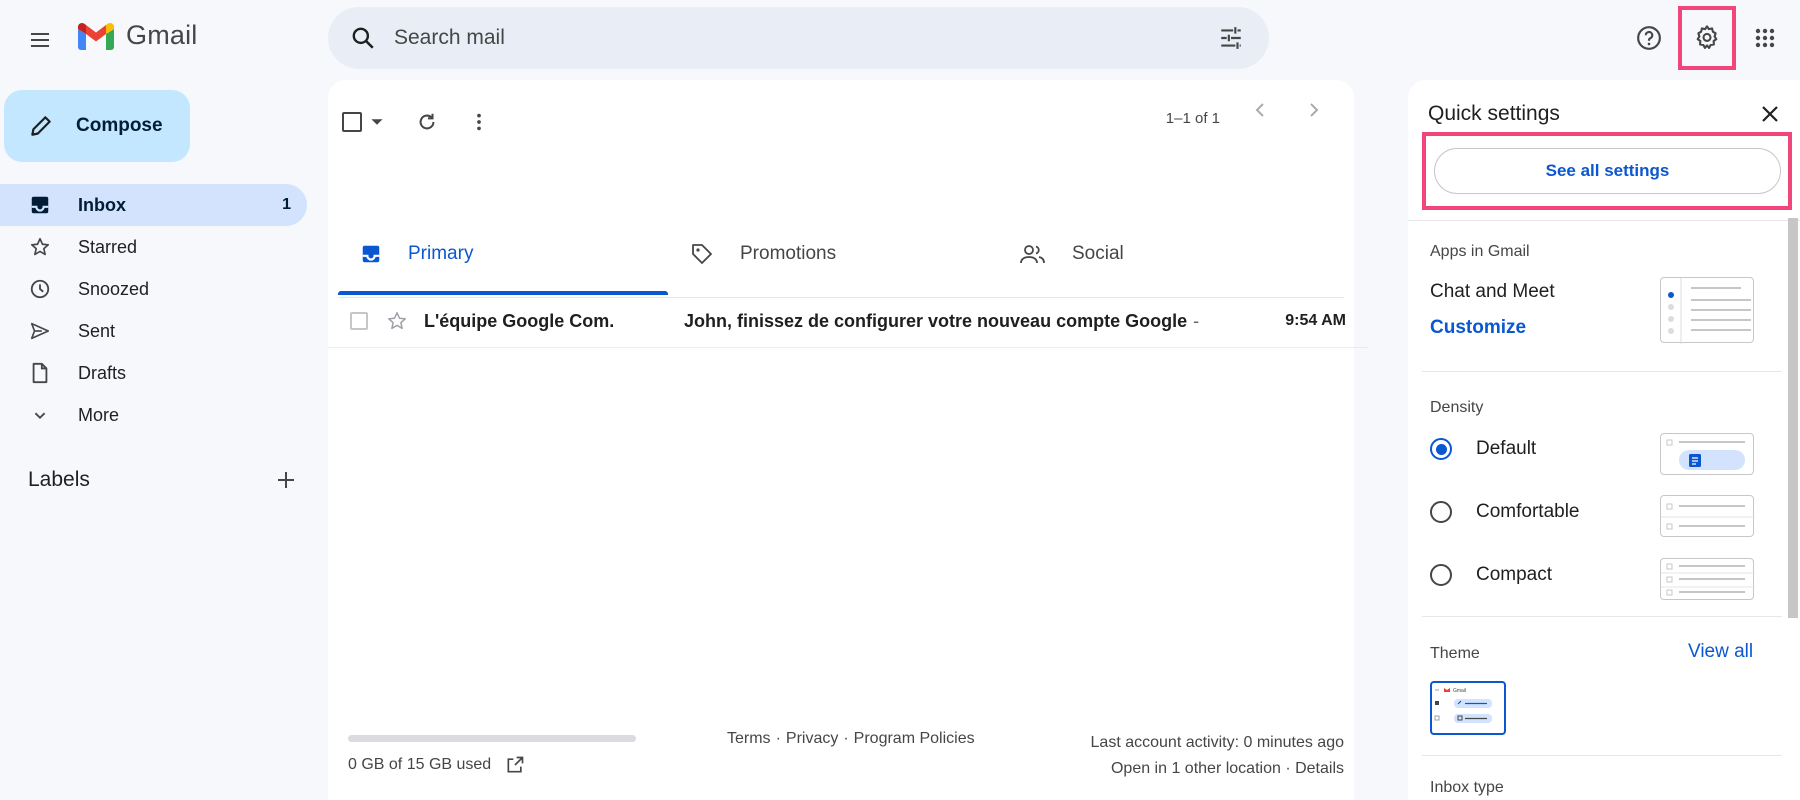 This screenshot has height=800, width=1800. What do you see at coordinates (153, 373) in the screenshot?
I see `sidebar-item-drafts: Drafts` at bounding box center [153, 373].